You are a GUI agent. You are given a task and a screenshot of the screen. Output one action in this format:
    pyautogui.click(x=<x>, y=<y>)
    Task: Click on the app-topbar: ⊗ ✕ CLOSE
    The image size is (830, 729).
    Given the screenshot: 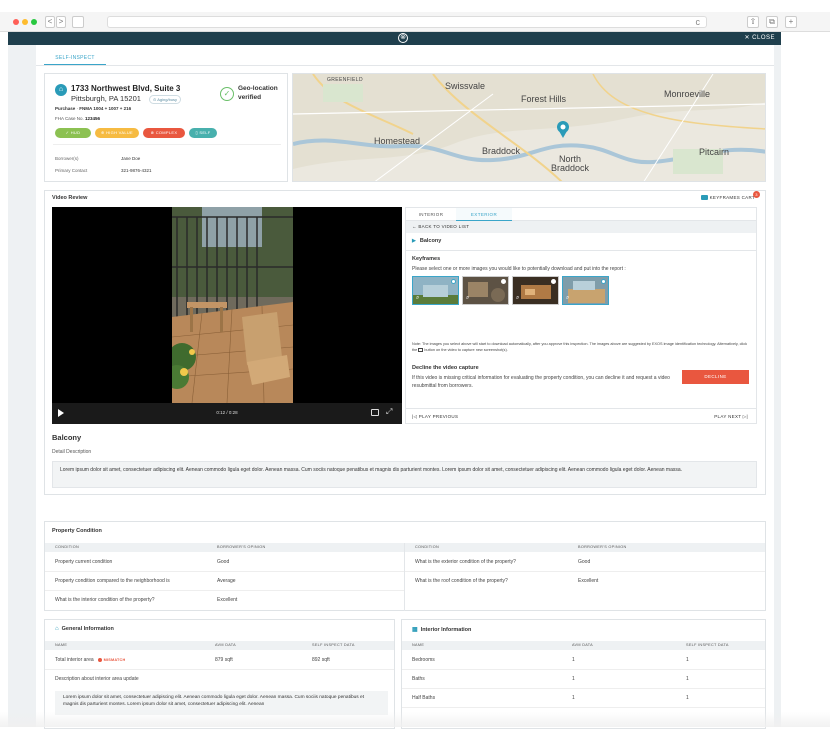 What is the action you would take?
    pyautogui.click(x=394, y=38)
    